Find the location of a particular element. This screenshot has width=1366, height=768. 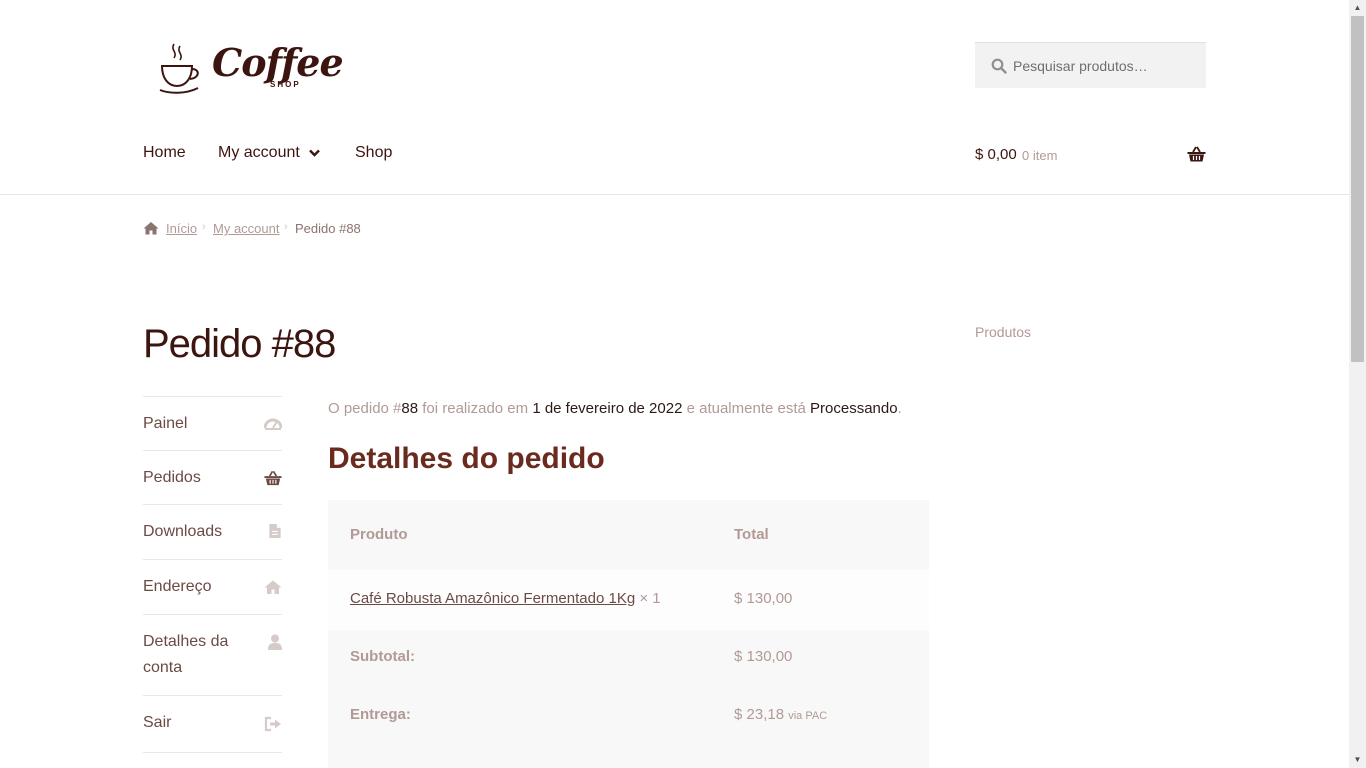

logo-subtext: SHOP is located at coordinates (285, 84).